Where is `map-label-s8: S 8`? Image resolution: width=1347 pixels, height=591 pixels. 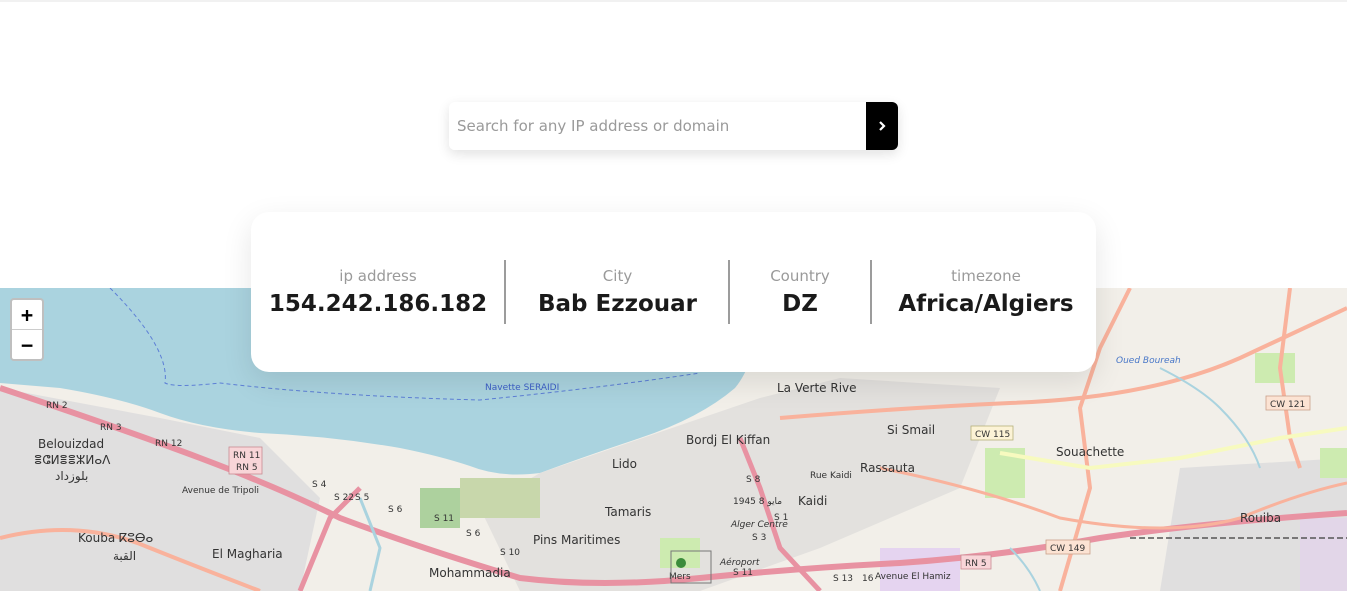 map-label-s8: S 8 is located at coordinates (753, 480).